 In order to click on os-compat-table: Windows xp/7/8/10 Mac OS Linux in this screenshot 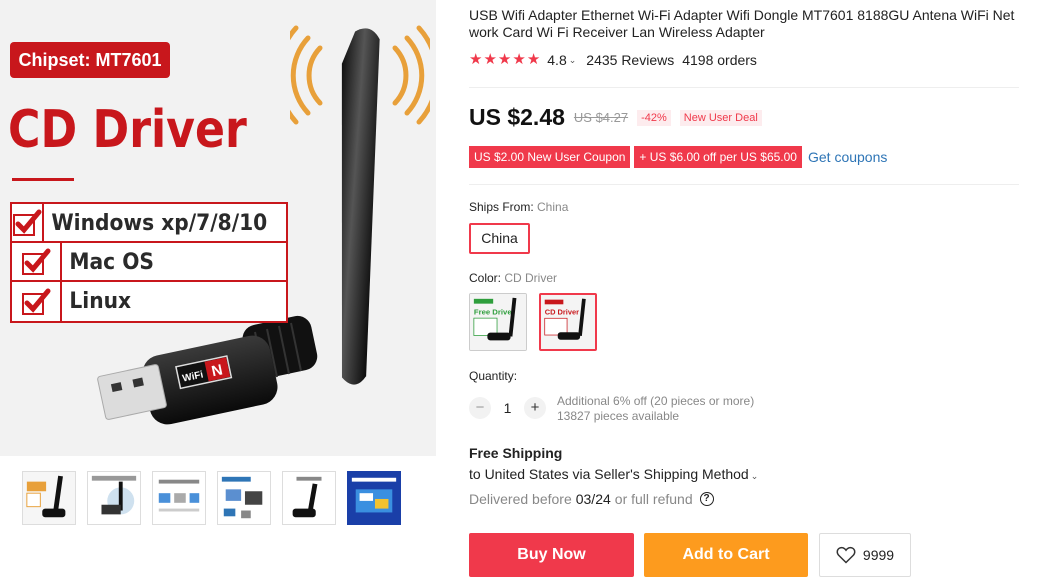, I will do `click(149, 262)`.